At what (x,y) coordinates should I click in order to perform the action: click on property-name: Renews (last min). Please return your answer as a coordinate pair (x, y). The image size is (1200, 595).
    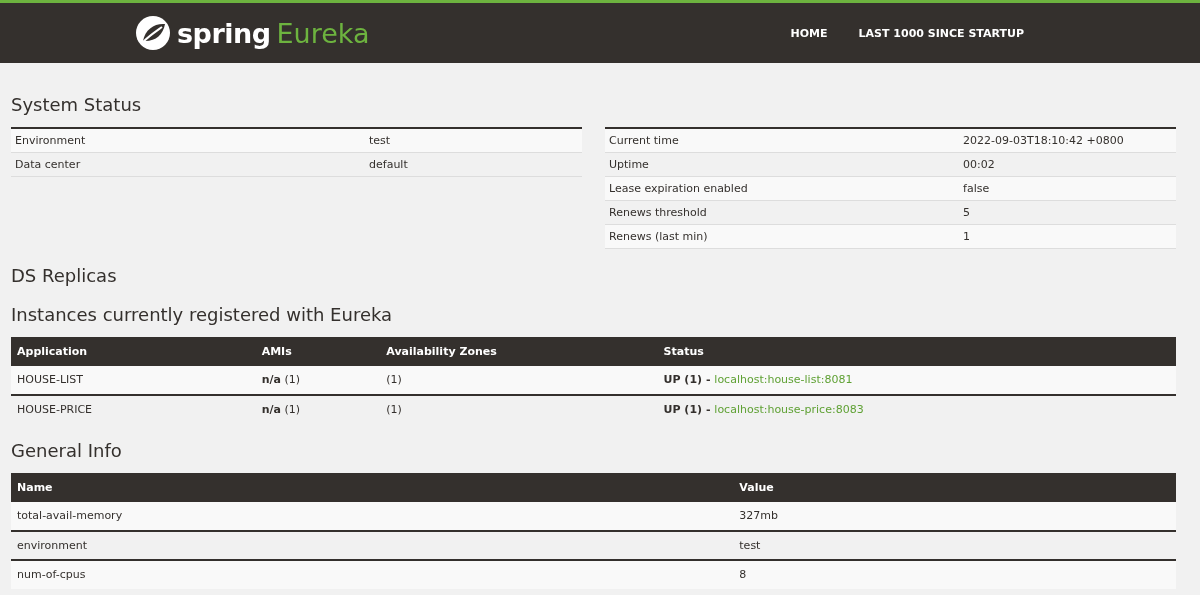
    Looking at the image, I should click on (782, 236).